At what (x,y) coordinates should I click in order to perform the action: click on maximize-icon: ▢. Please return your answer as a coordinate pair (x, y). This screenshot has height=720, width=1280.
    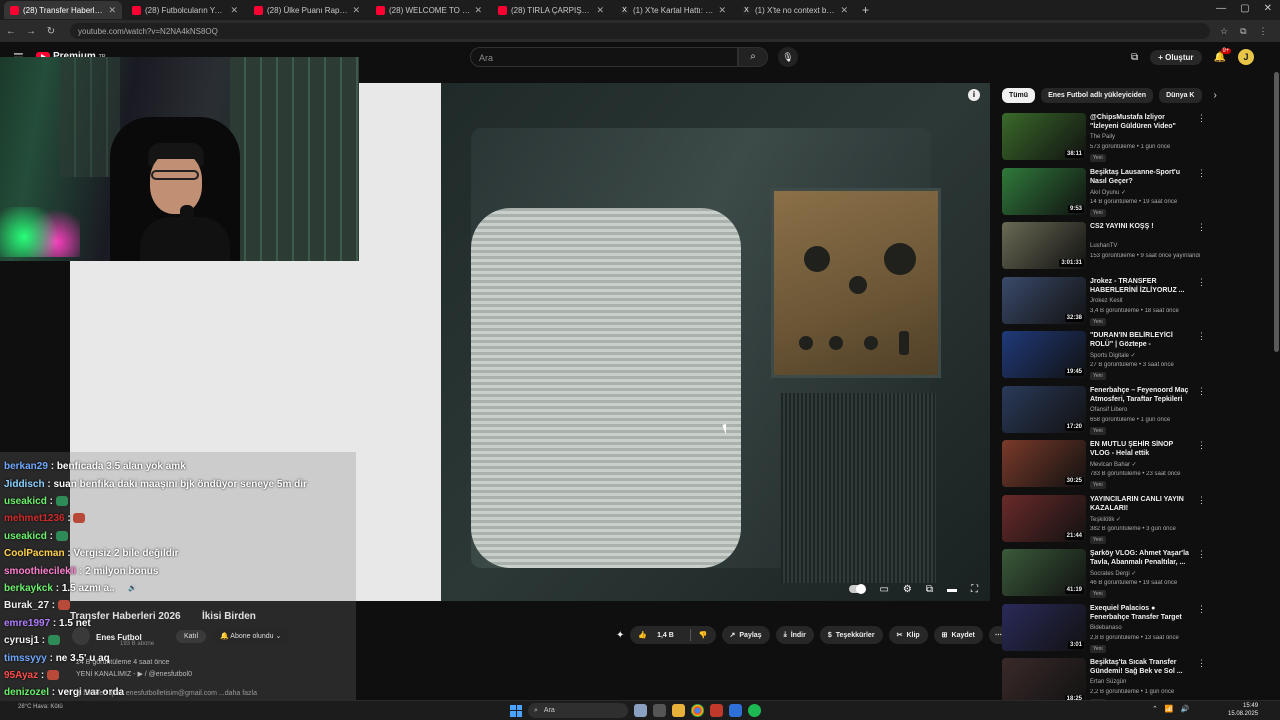
    Looking at the image, I should click on (1244, 8).